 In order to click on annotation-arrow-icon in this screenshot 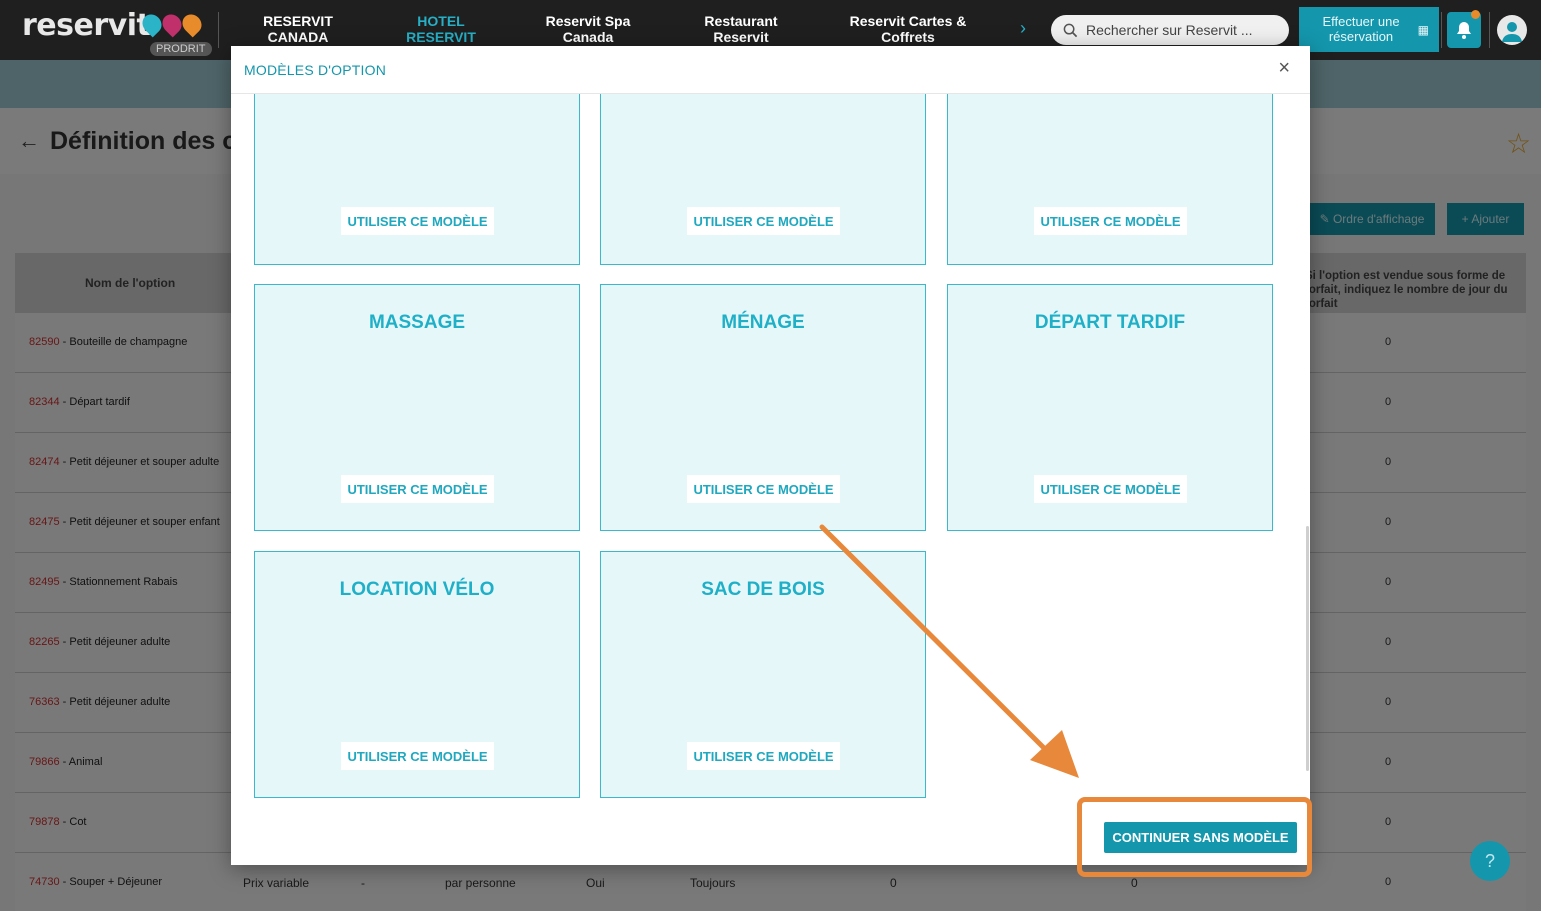, I will do `click(949, 651)`.